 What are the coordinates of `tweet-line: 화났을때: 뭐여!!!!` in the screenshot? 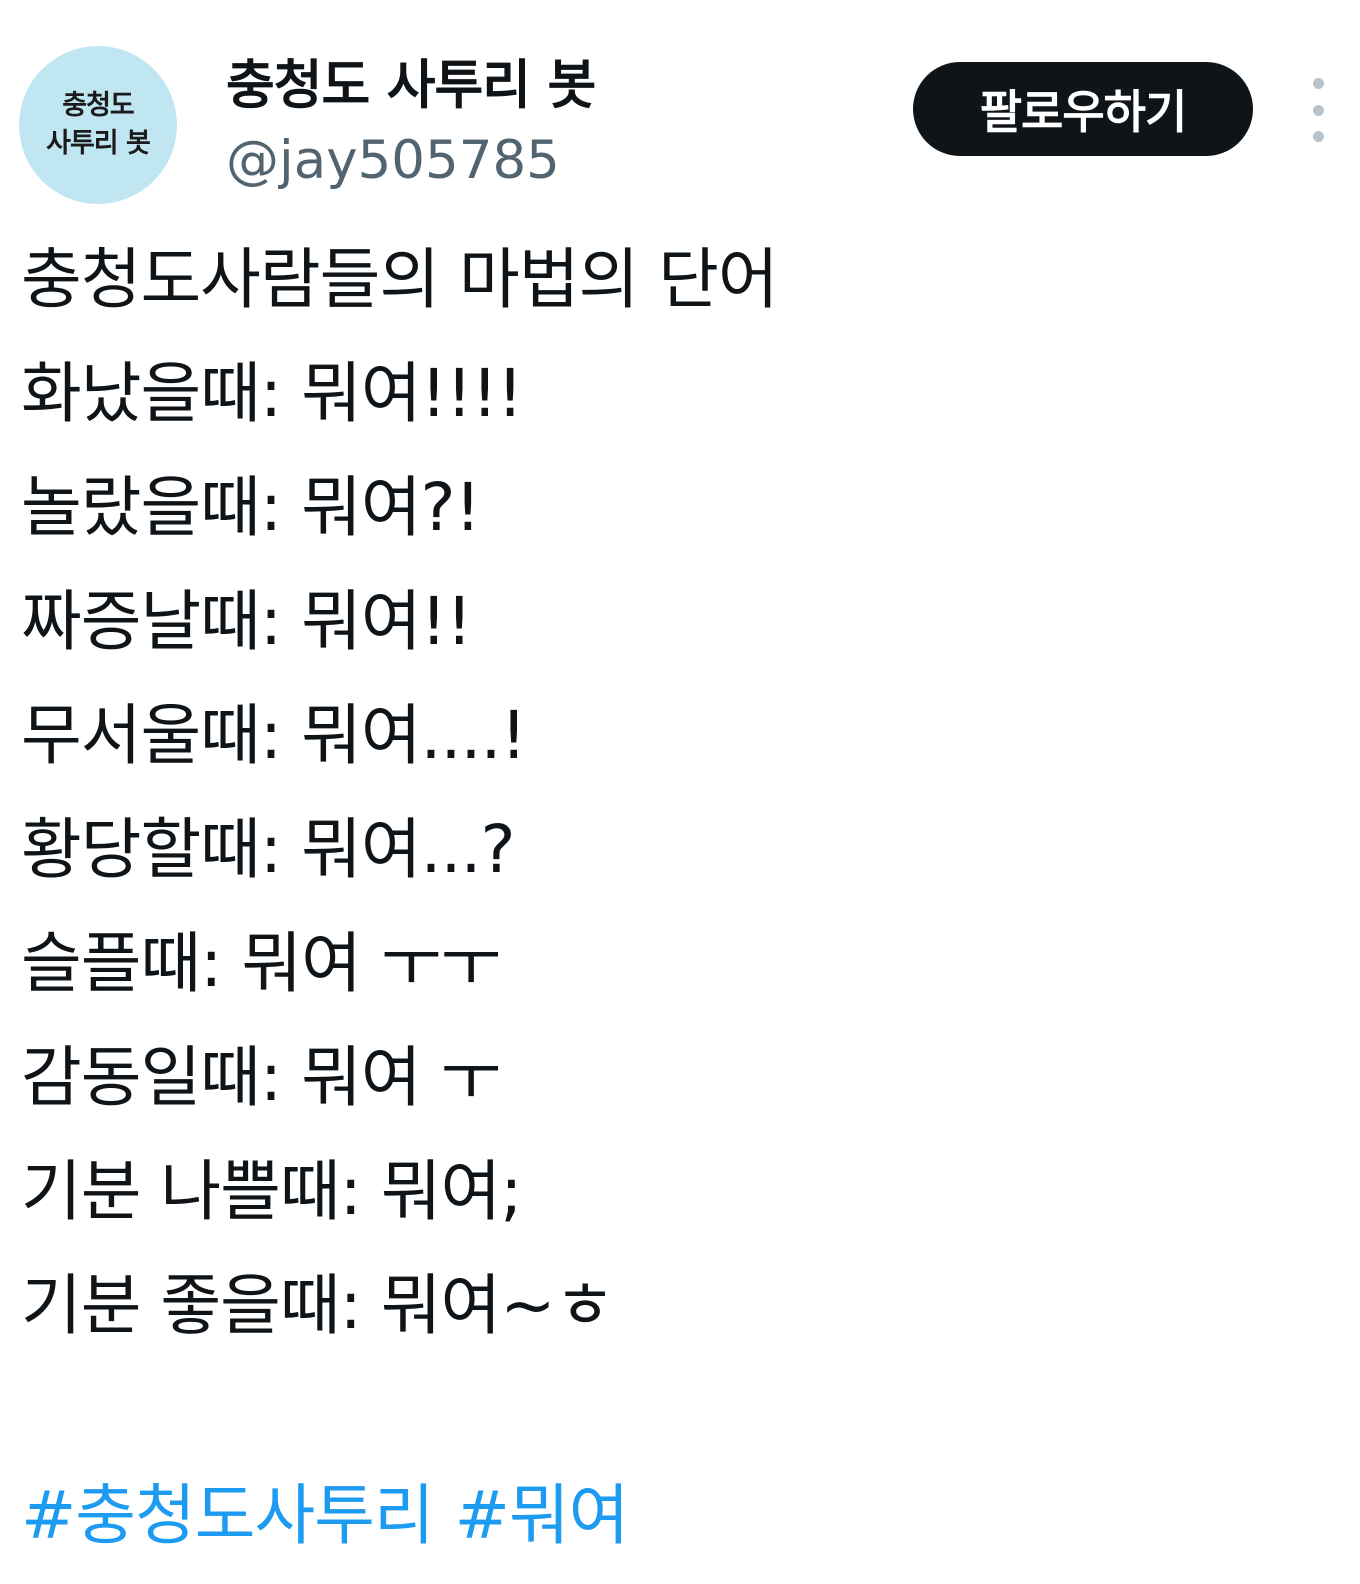 It's located at (272, 393).